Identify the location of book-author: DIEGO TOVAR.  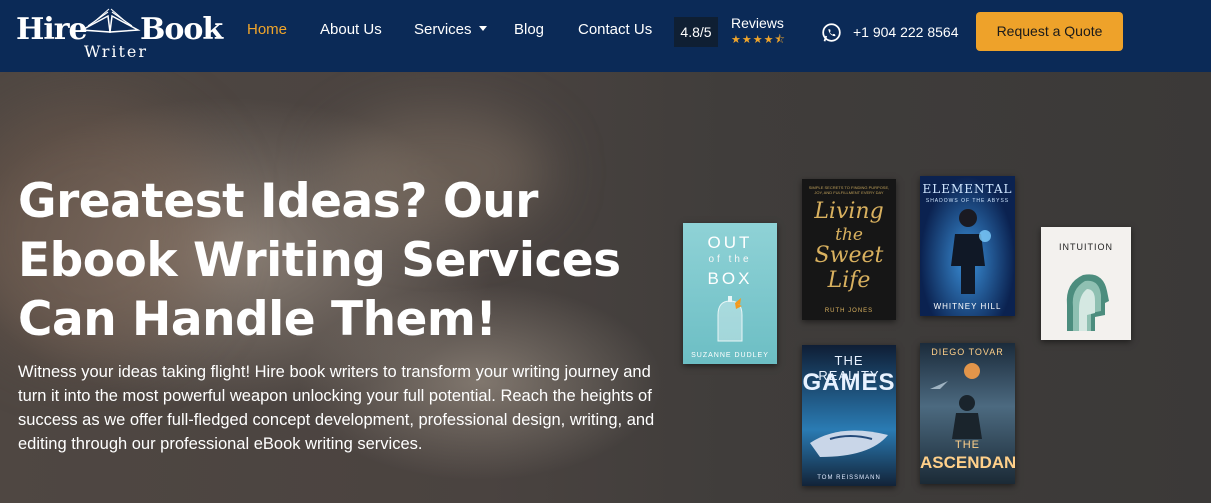
(967, 352).